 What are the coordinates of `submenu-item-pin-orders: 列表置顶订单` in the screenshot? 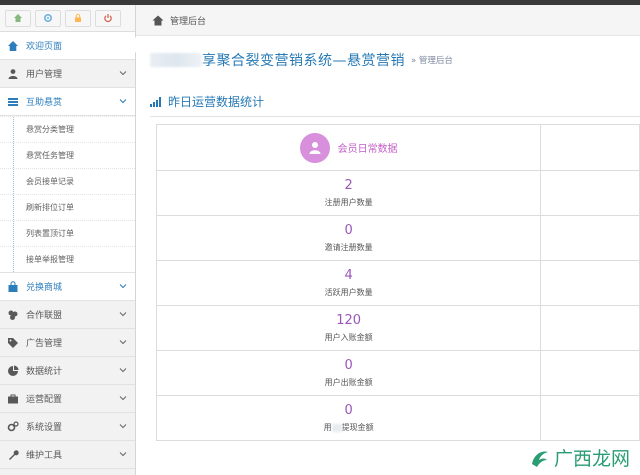 It's located at (67, 233).